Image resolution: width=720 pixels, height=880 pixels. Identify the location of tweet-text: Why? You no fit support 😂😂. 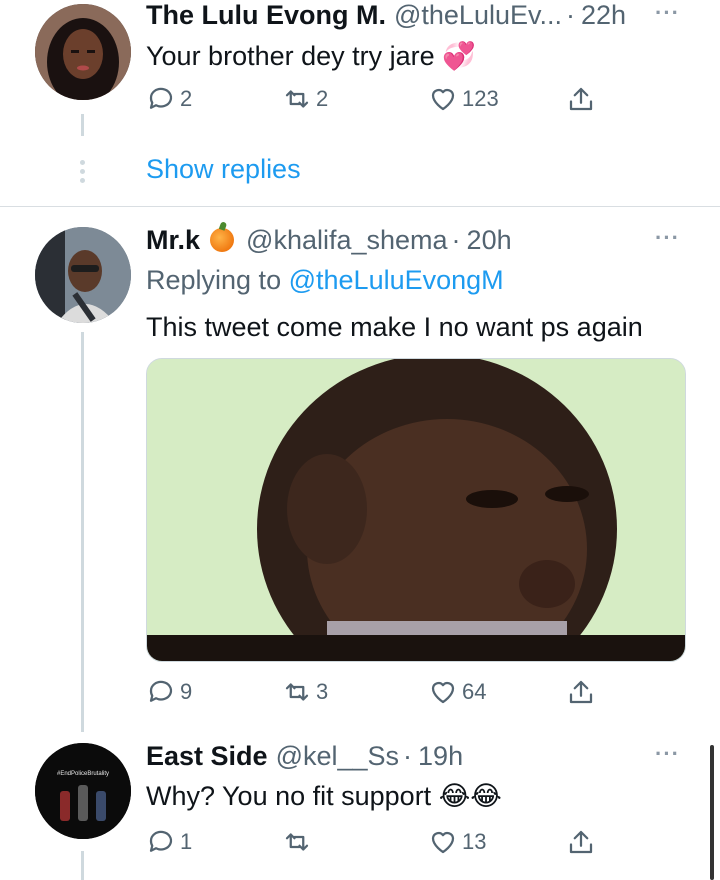
(324, 796).